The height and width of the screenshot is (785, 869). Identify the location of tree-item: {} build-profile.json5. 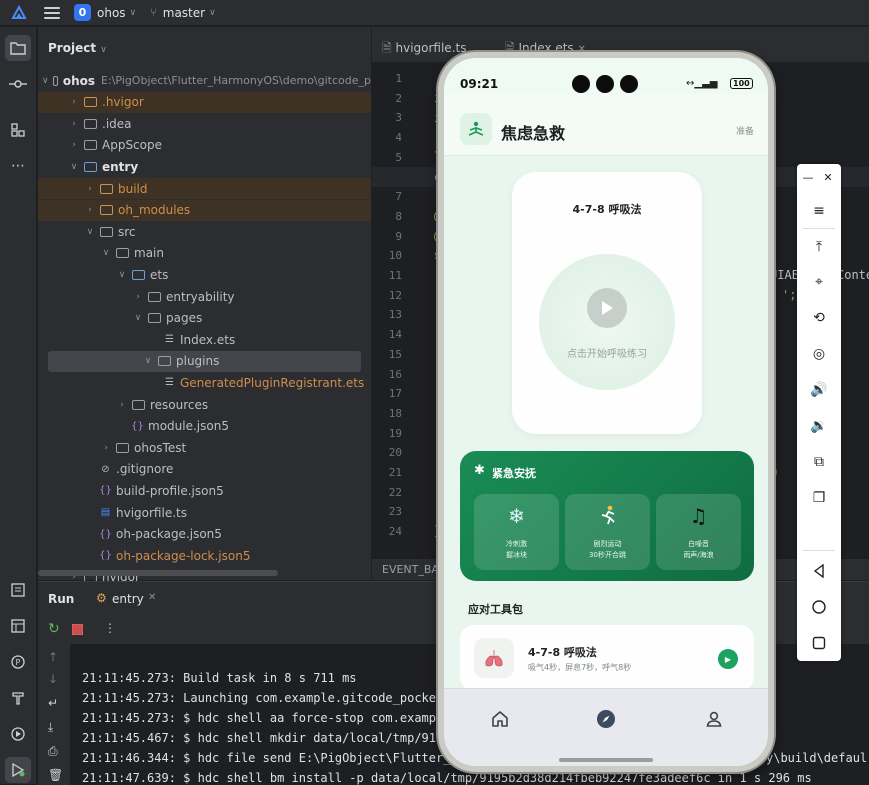
(204, 490).